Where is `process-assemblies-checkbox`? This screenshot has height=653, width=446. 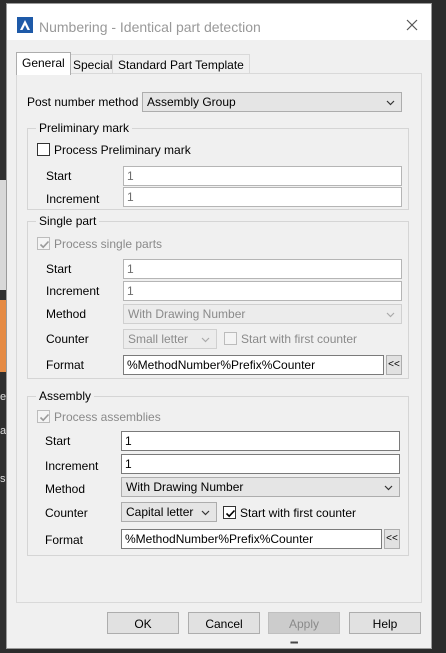 process-assemblies-checkbox is located at coordinates (43, 416).